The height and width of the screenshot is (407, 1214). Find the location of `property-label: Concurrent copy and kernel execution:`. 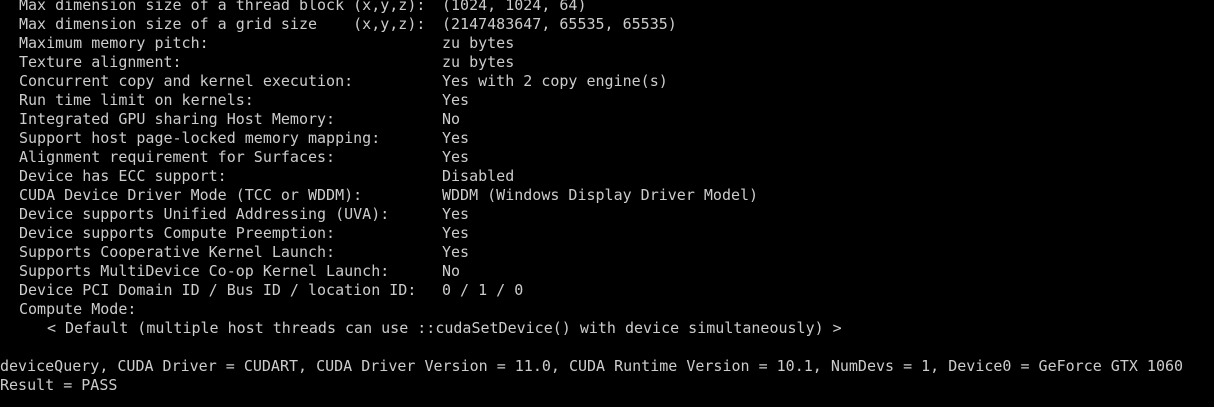

property-label: Concurrent copy and kernel execution: is located at coordinates (186, 81).